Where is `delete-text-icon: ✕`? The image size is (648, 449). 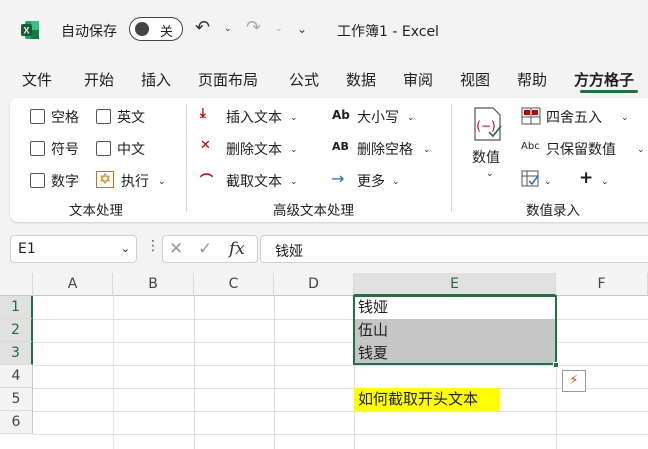 delete-text-icon: ✕ is located at coordinates (205, 145).